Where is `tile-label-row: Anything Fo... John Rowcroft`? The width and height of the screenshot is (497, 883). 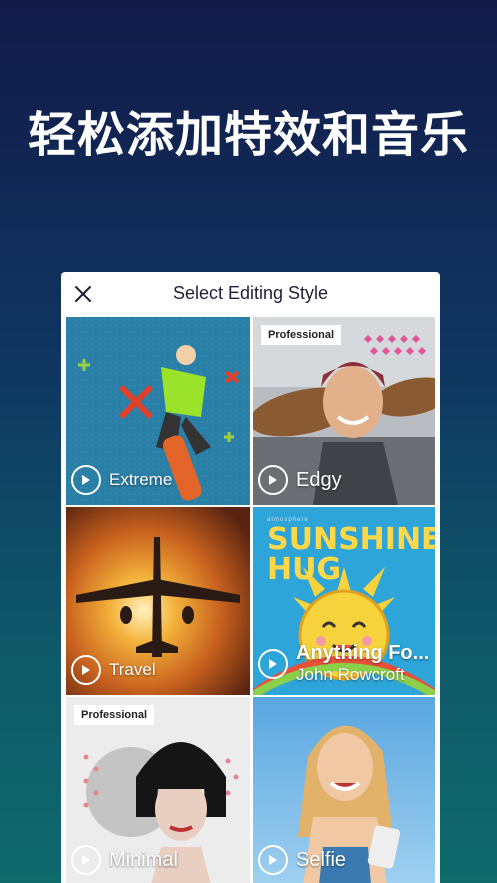
tile-label-row: Anything Fo... John Rowcroft is located at coordinates (343, 663).